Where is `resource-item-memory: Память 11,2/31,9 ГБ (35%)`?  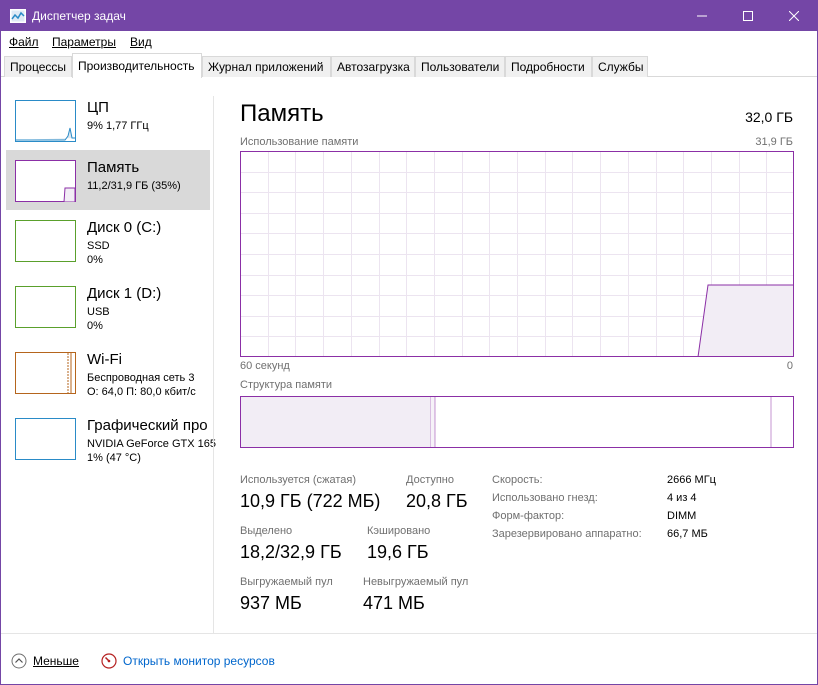
resource-item-memory: Память 11,2/31,9 ГБ (35%) is located at coordinates (108, 180).